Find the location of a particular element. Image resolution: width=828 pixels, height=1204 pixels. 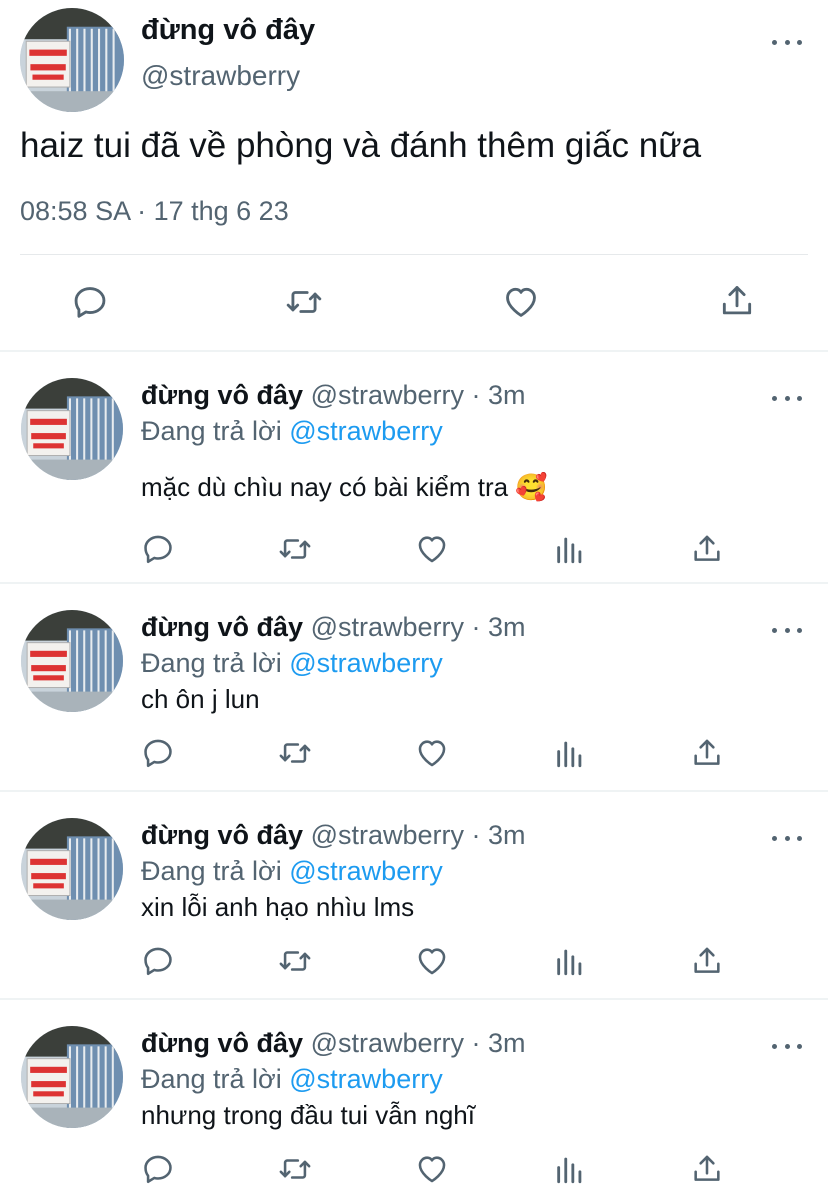

divider is located at coordinates (414, 254).